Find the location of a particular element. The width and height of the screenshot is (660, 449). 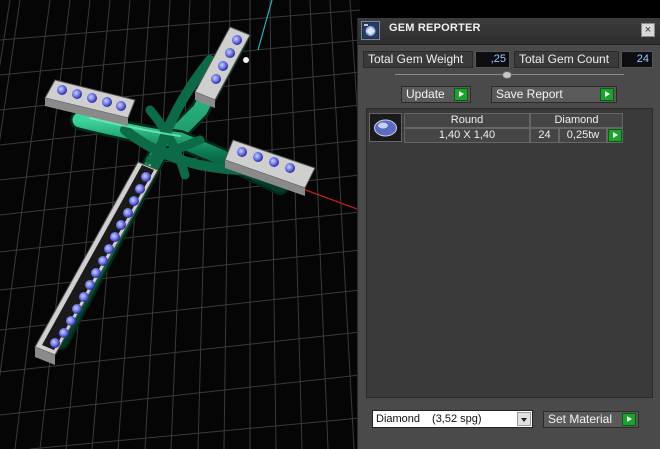

material-name: Diamond is located at coordinates (398, 419).